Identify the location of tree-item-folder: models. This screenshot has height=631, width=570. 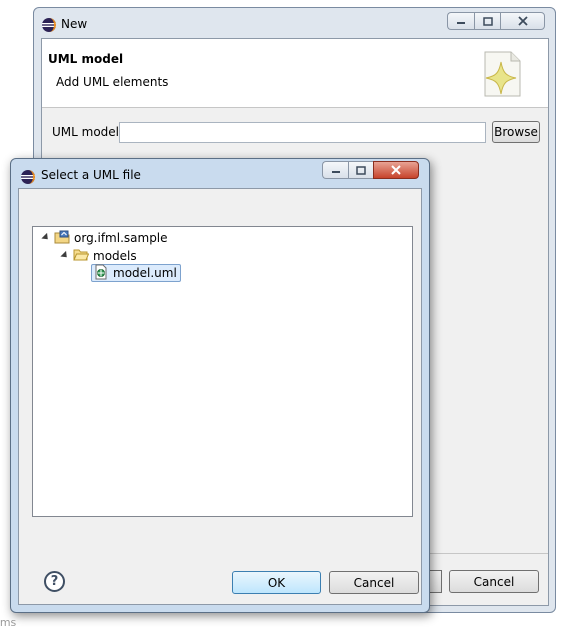
(98, 256).